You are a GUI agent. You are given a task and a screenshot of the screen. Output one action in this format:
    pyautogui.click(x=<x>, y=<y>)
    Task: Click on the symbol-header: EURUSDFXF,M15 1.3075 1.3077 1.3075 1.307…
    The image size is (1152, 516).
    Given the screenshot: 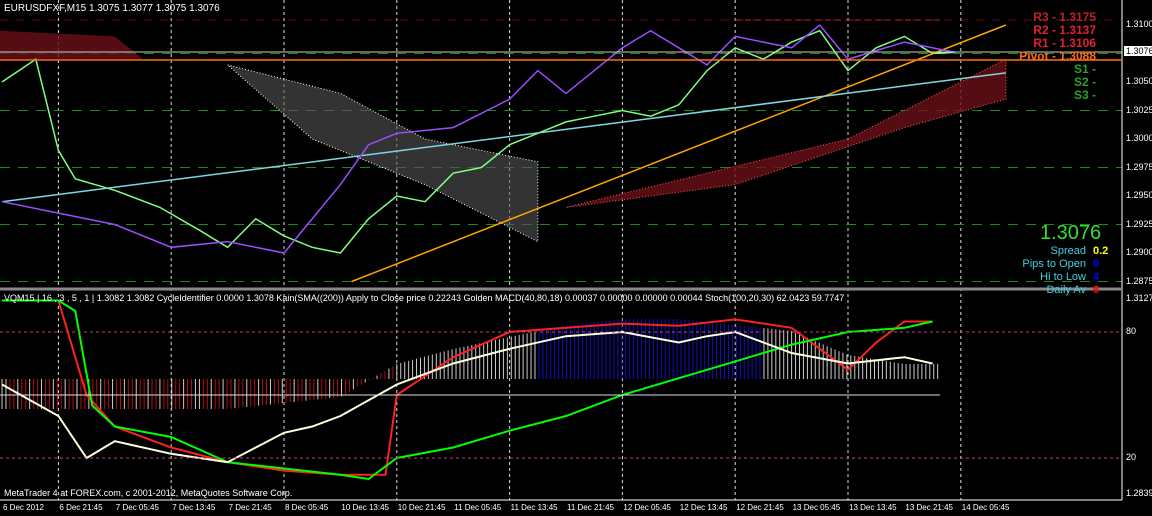 What is the action you would take?
    pyautogui.click(x=112, y=8)
    